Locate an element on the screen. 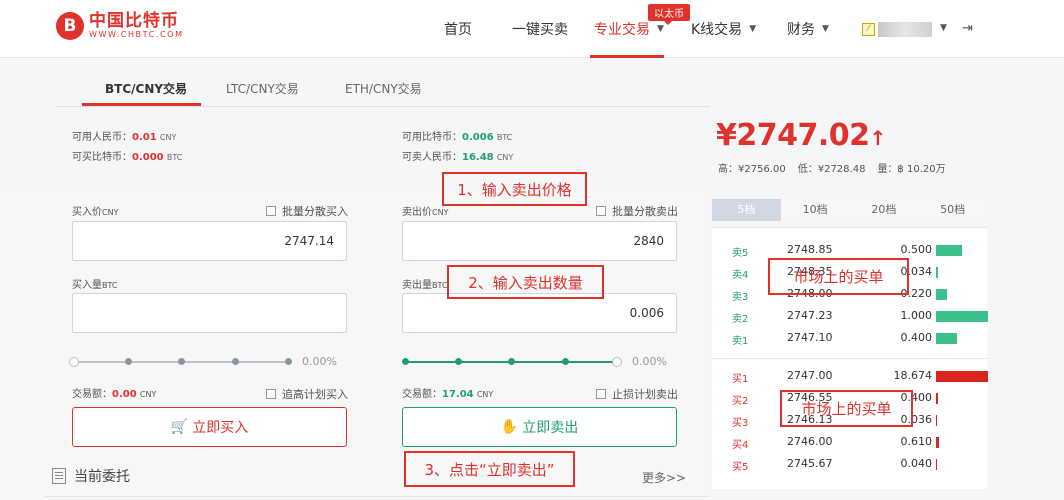 This screenshot has width=1064, height=500. order-level-label: 买5 is located at coordinates (740, 467).